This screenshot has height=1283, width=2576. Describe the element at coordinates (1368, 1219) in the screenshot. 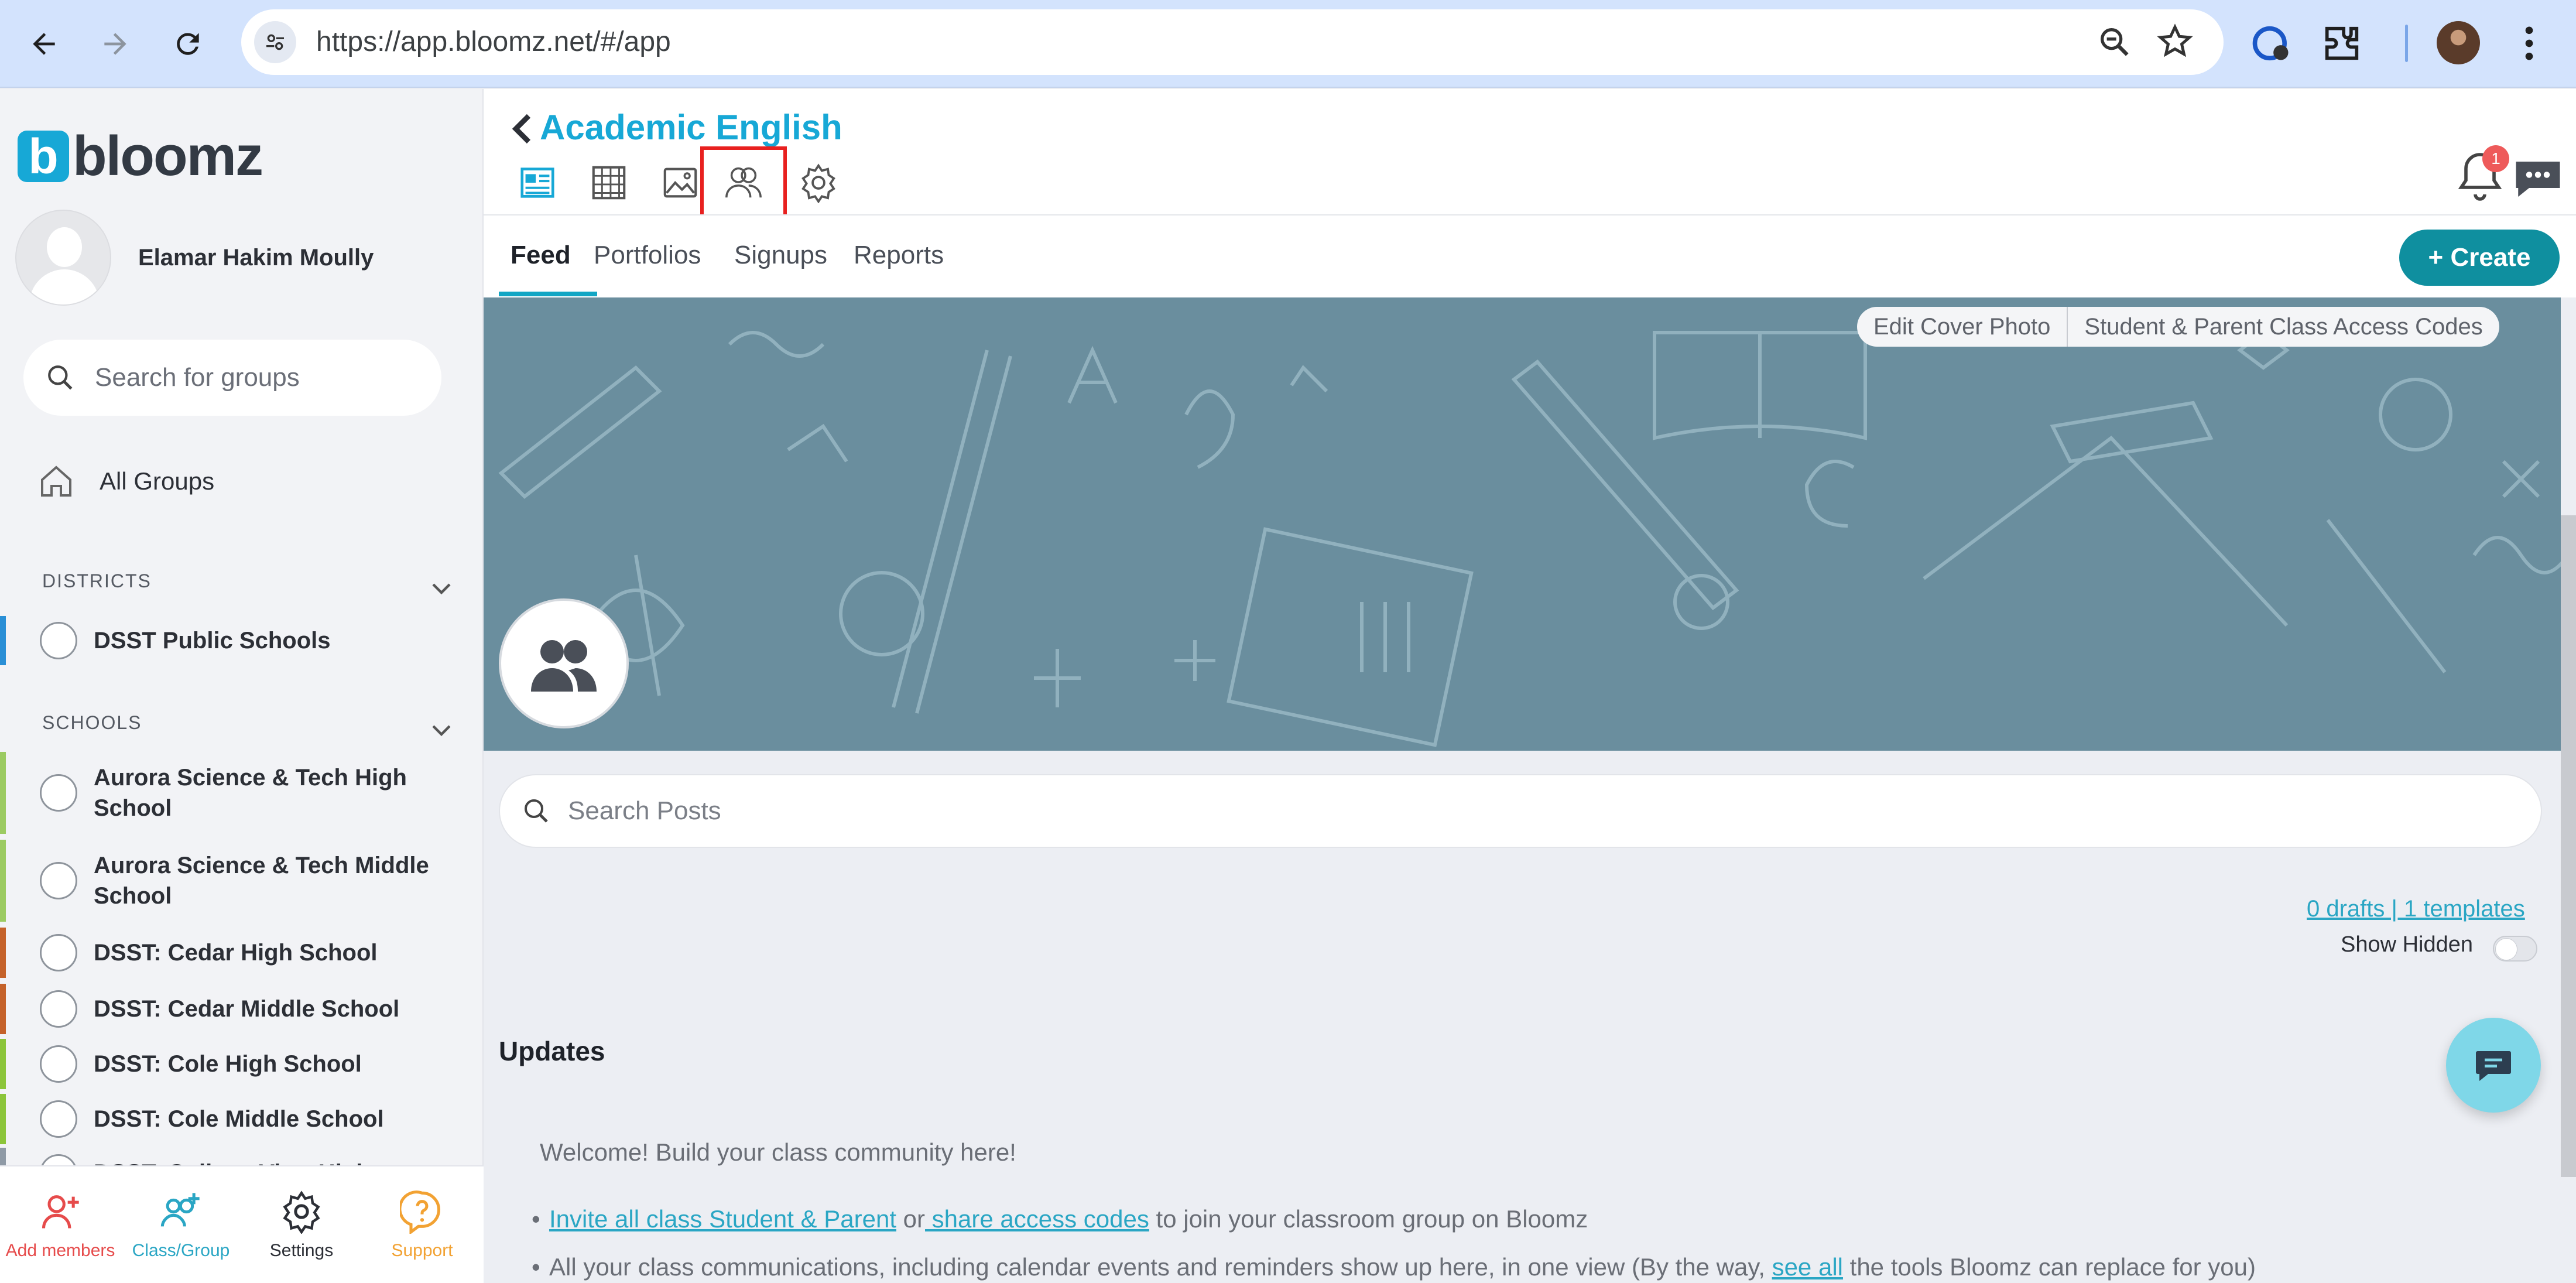

I see `bullet-text: to join your classroom group on Bloomz` at that location.